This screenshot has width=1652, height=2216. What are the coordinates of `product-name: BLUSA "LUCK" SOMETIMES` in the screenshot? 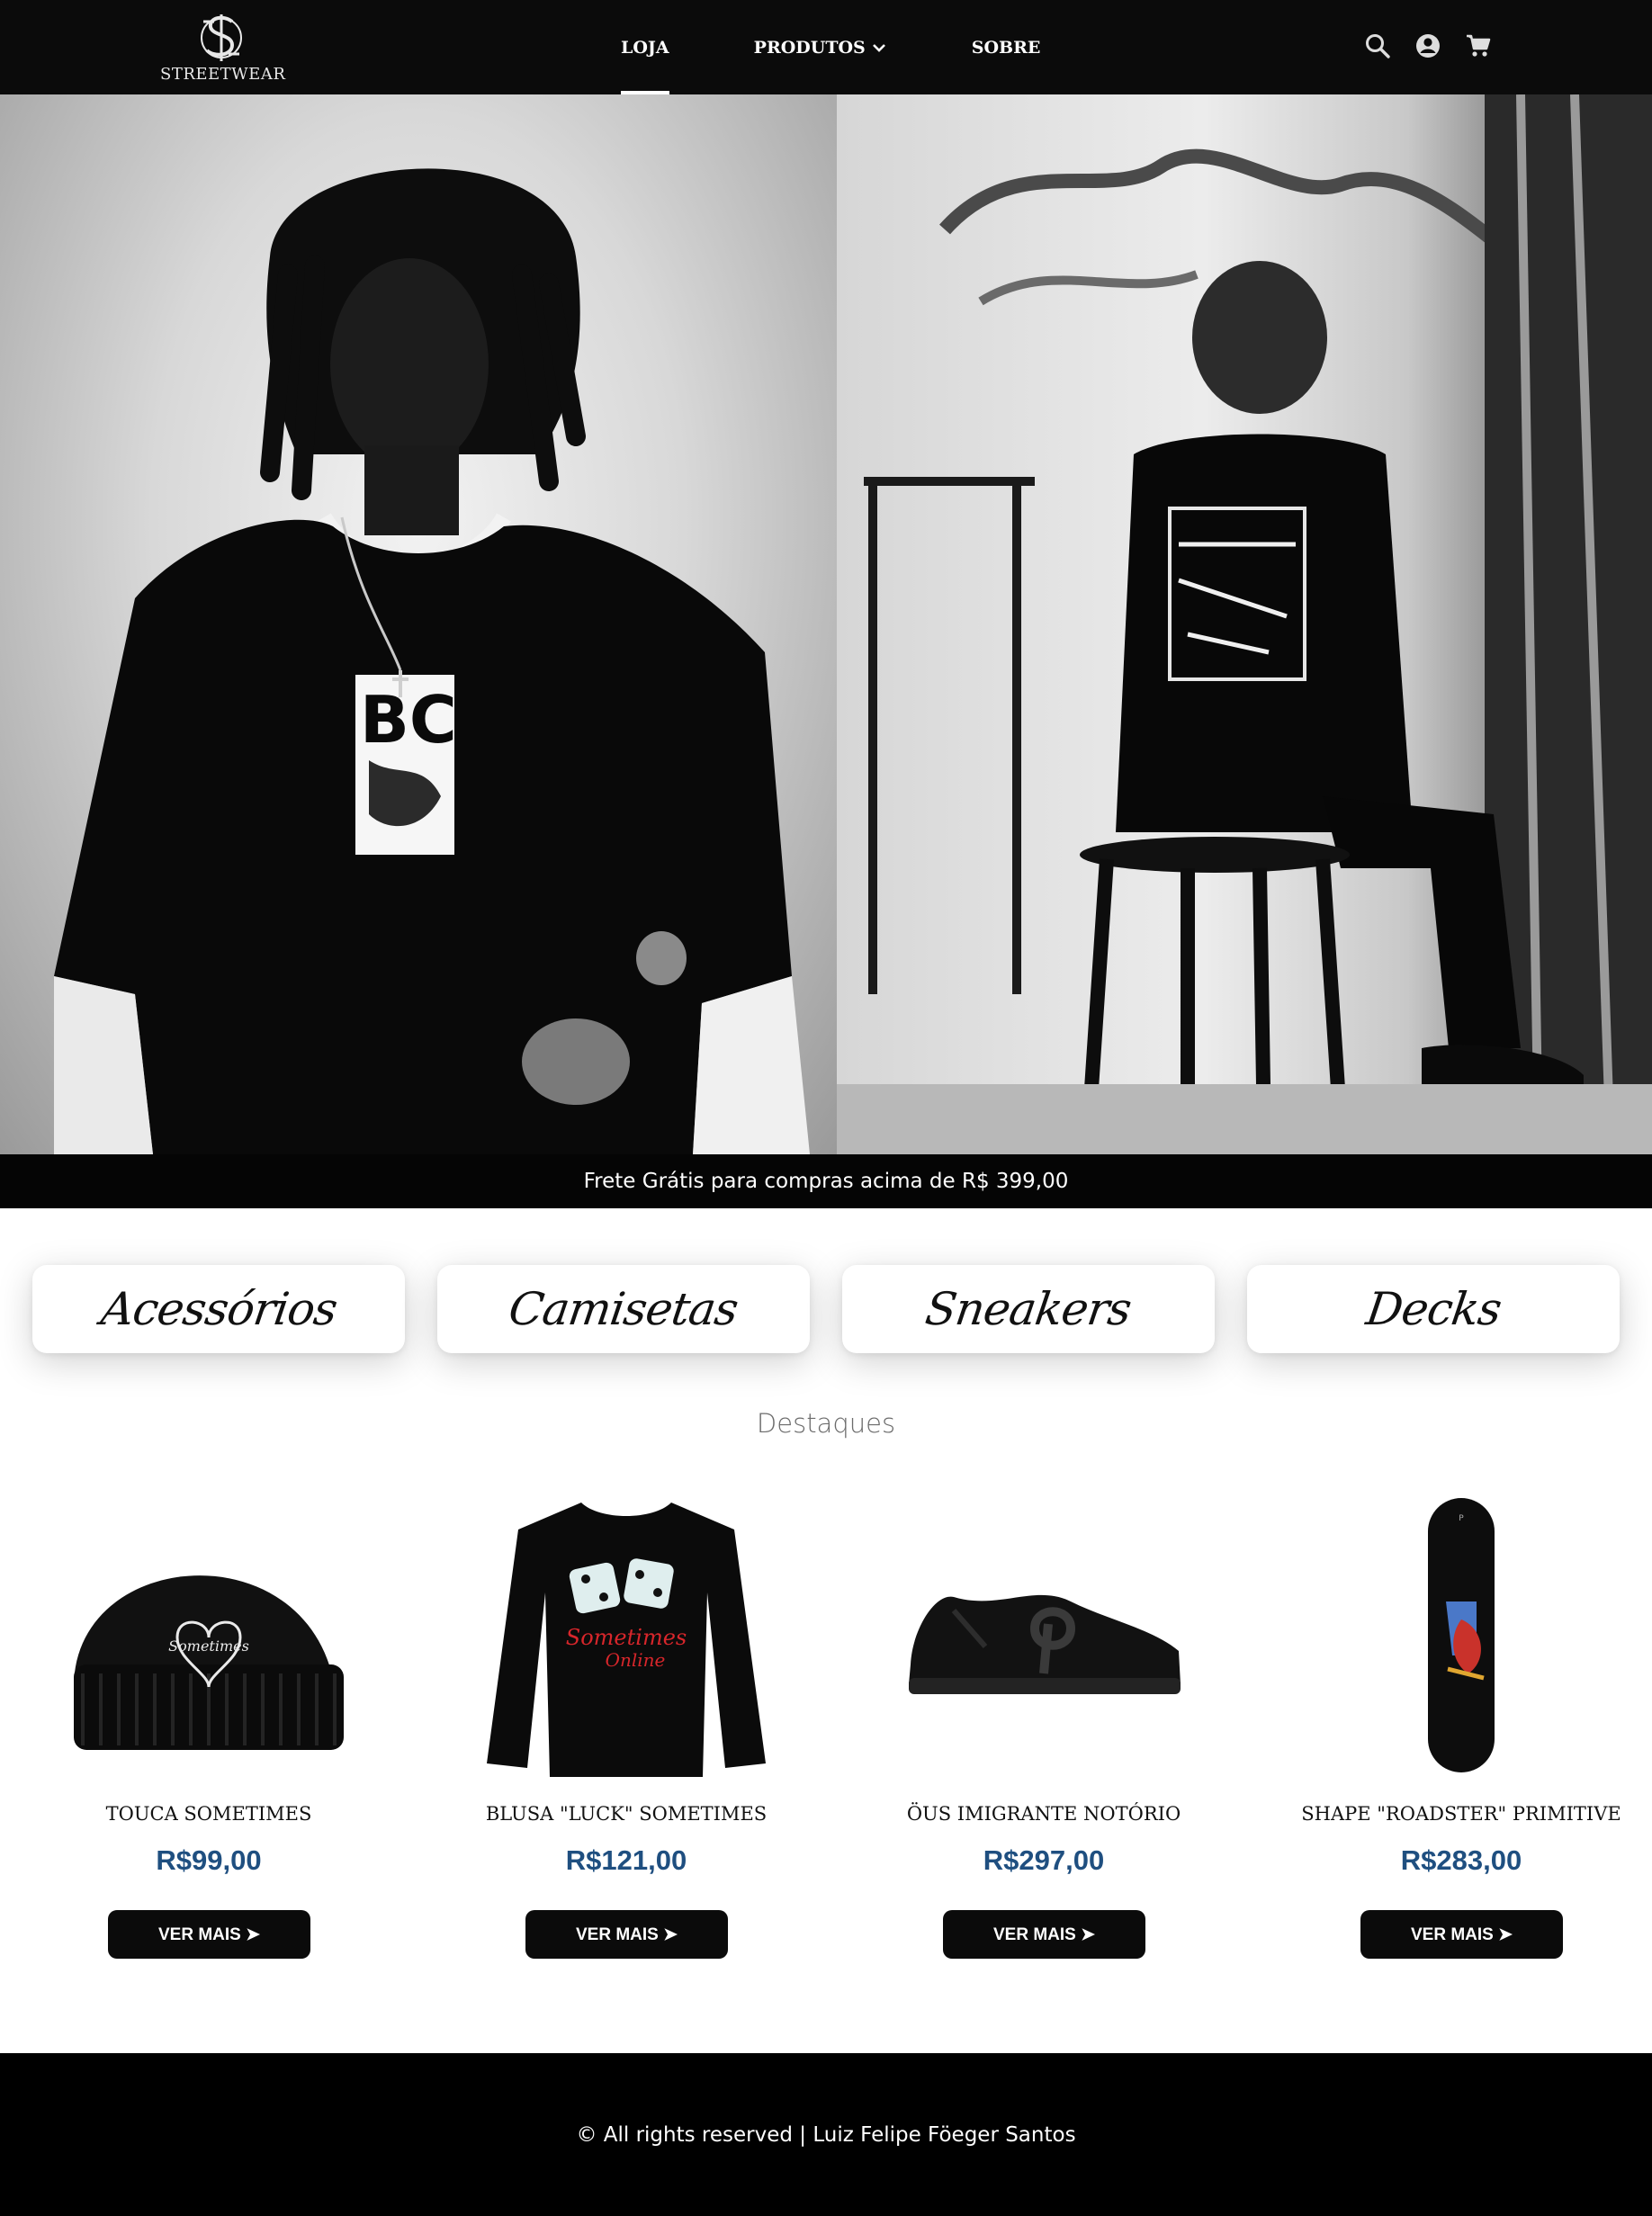 It's located at (626, 1814).